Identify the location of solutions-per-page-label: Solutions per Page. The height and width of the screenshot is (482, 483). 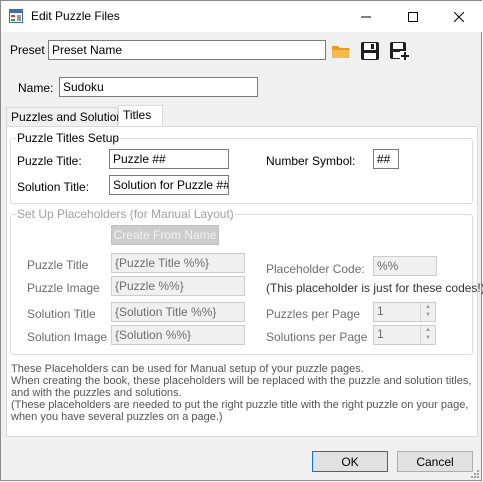
(317, 337).